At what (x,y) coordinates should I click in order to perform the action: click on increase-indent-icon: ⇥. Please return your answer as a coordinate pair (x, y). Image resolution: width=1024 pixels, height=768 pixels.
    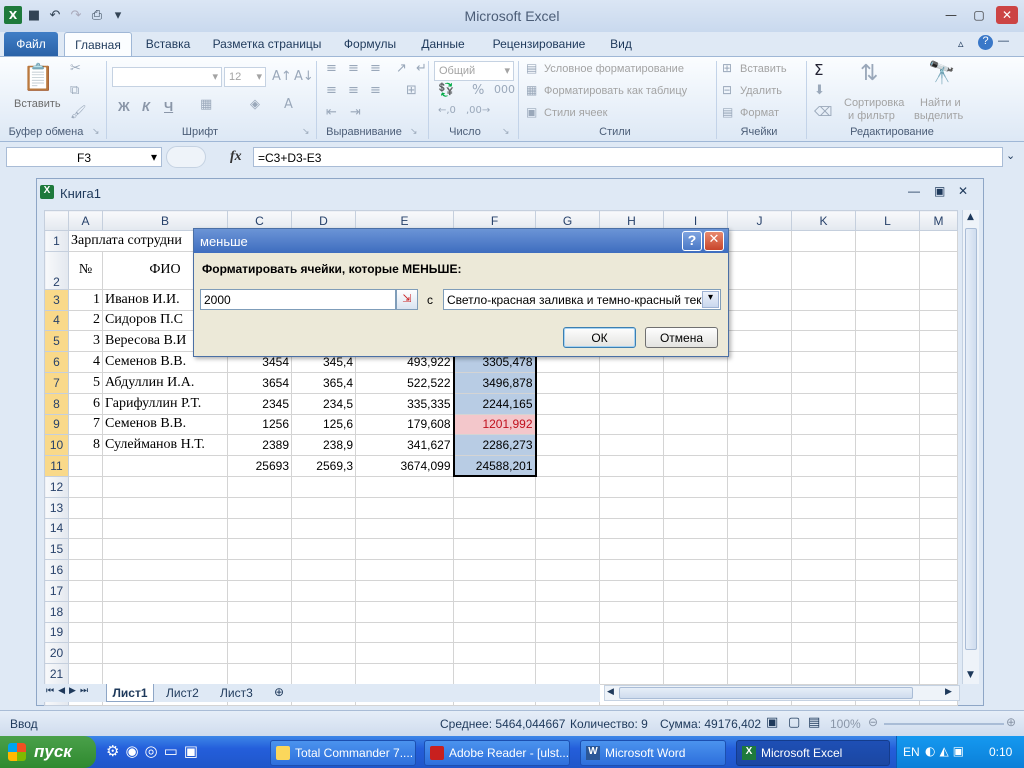
    Looking at the image, I should click on (355, 112).